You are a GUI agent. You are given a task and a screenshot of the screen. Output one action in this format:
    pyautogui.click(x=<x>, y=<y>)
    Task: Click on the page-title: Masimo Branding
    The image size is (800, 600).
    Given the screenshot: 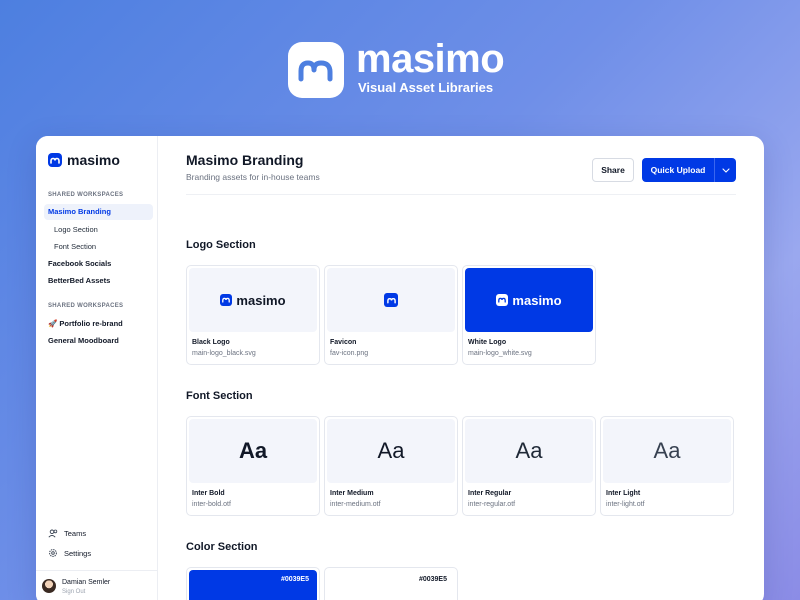 What is the action you would take?
    pyautogui.click(x=245, y=160)
    